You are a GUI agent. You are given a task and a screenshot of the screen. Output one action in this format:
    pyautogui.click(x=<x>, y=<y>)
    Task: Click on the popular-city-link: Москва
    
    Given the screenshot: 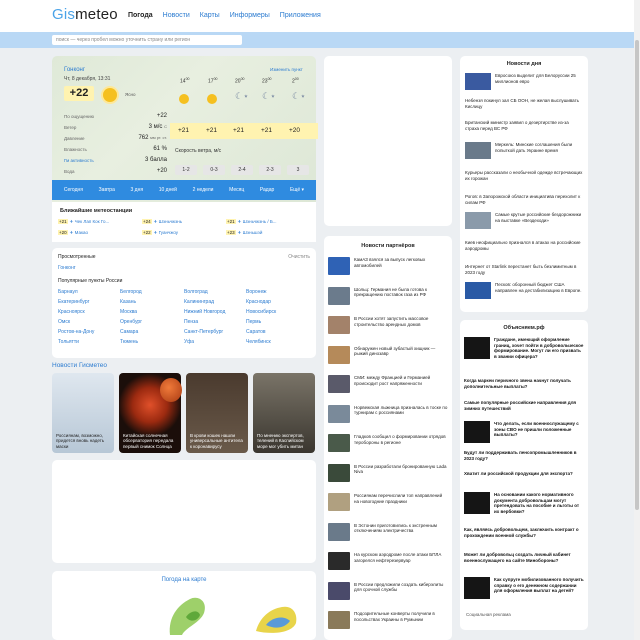 What is the action you would take?
    pyautogui.click(x=128, y=312)
    